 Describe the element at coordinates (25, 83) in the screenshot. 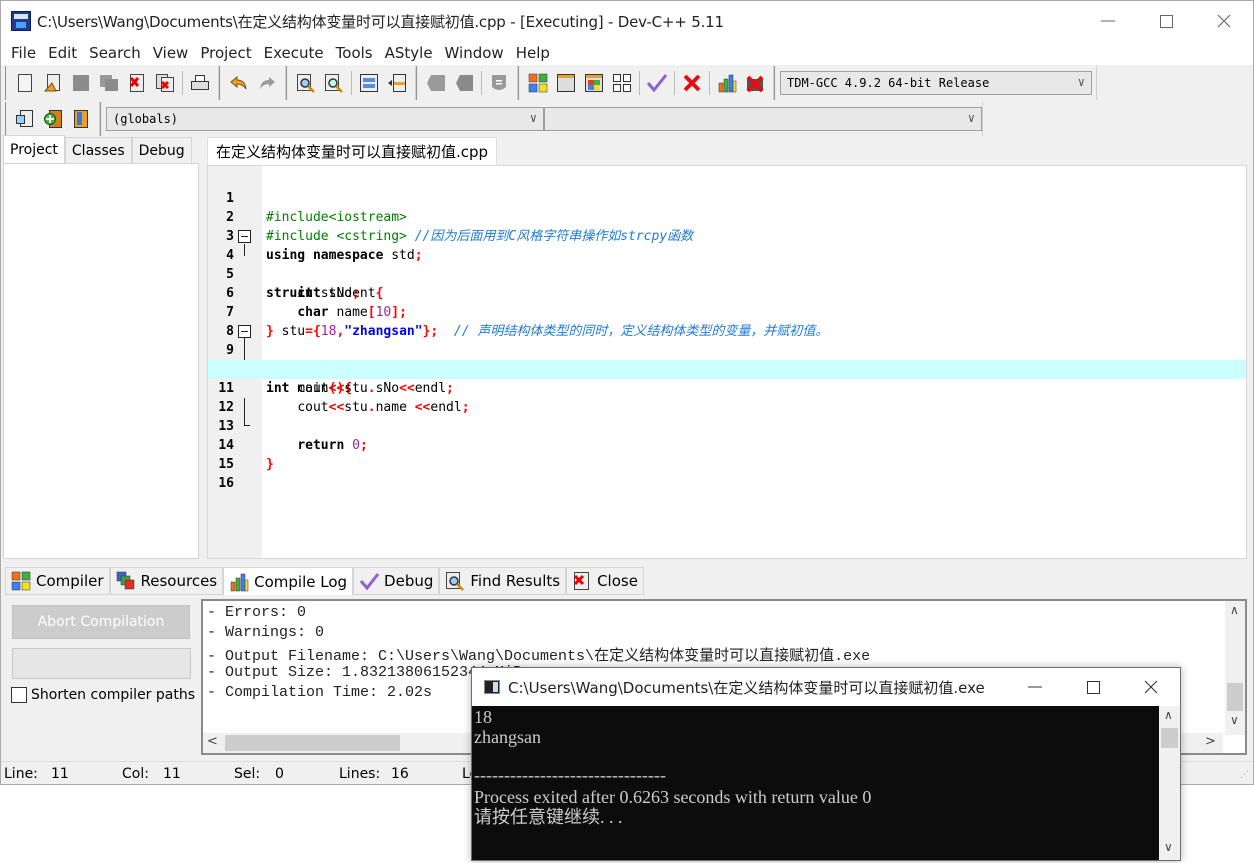

I see `new-file-button` at that location.